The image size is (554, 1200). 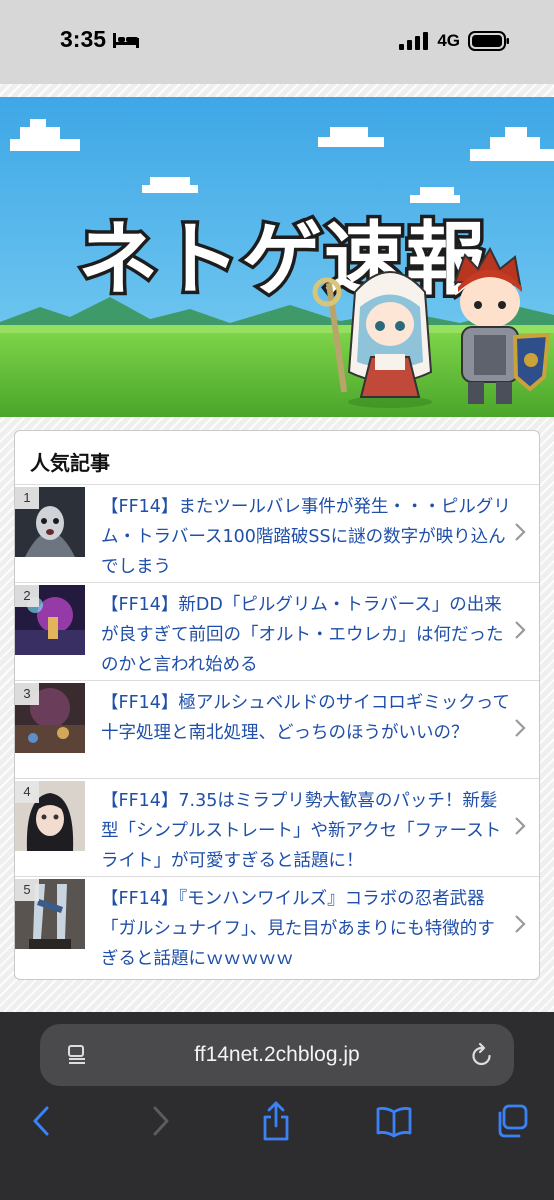 I want to click on reload-icon, so click(x=482, y=1055).